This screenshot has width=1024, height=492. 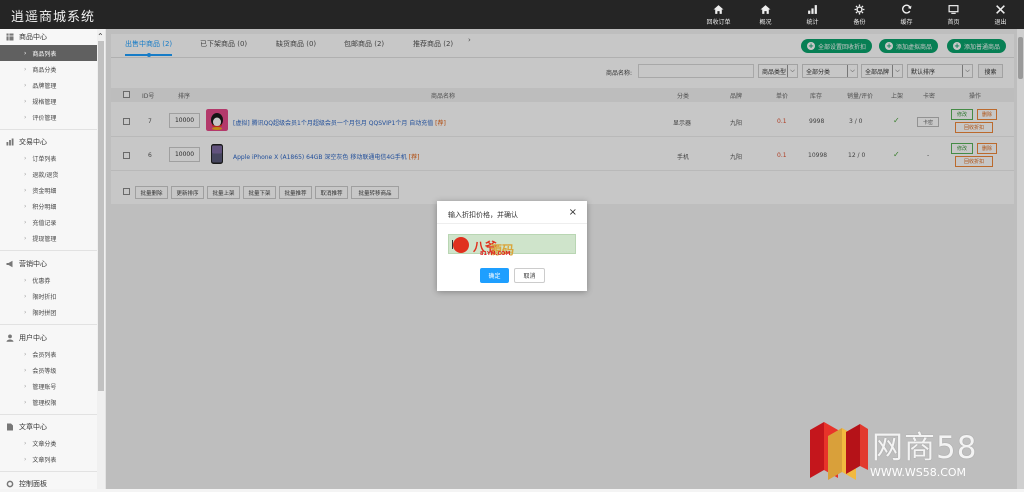 I want to click on top-nav-home: 首页, so click(x=953, y=14).